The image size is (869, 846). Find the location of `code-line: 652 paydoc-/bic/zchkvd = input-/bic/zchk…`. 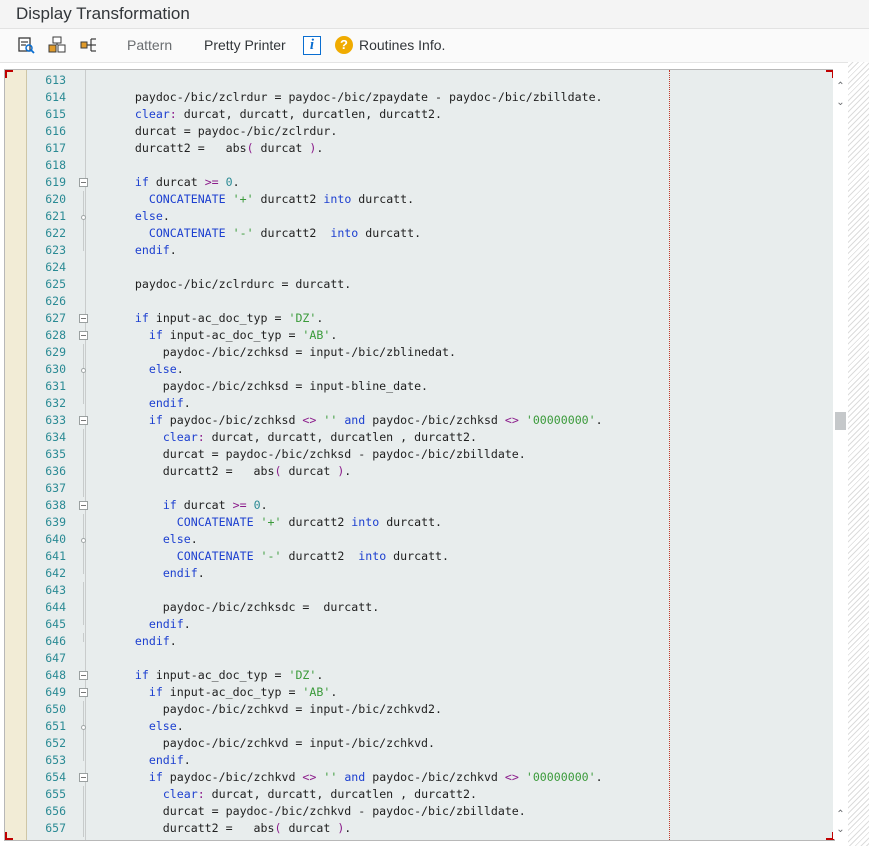

code-line: 652 paydoc-/bic/zchkvd = input-/bic/zchk… is located at coordinates (419, 743).